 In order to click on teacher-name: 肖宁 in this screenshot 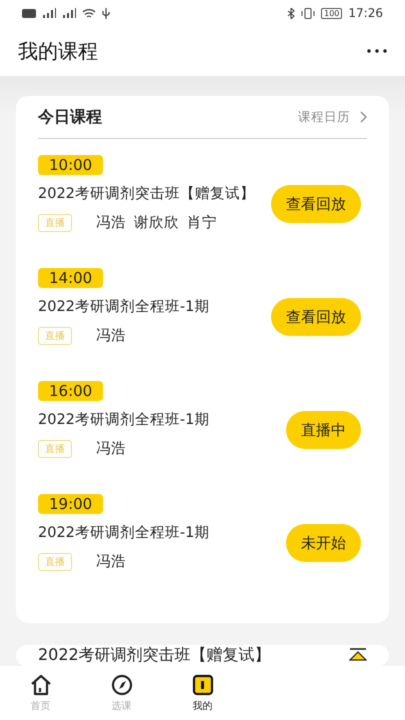, I will do `click(202, 223)`.